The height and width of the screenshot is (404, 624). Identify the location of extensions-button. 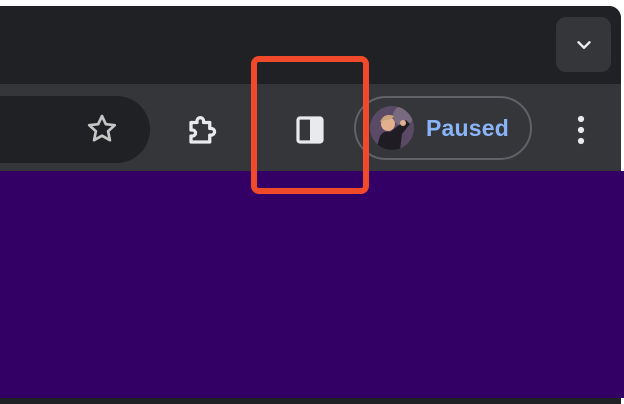
(203, 130).